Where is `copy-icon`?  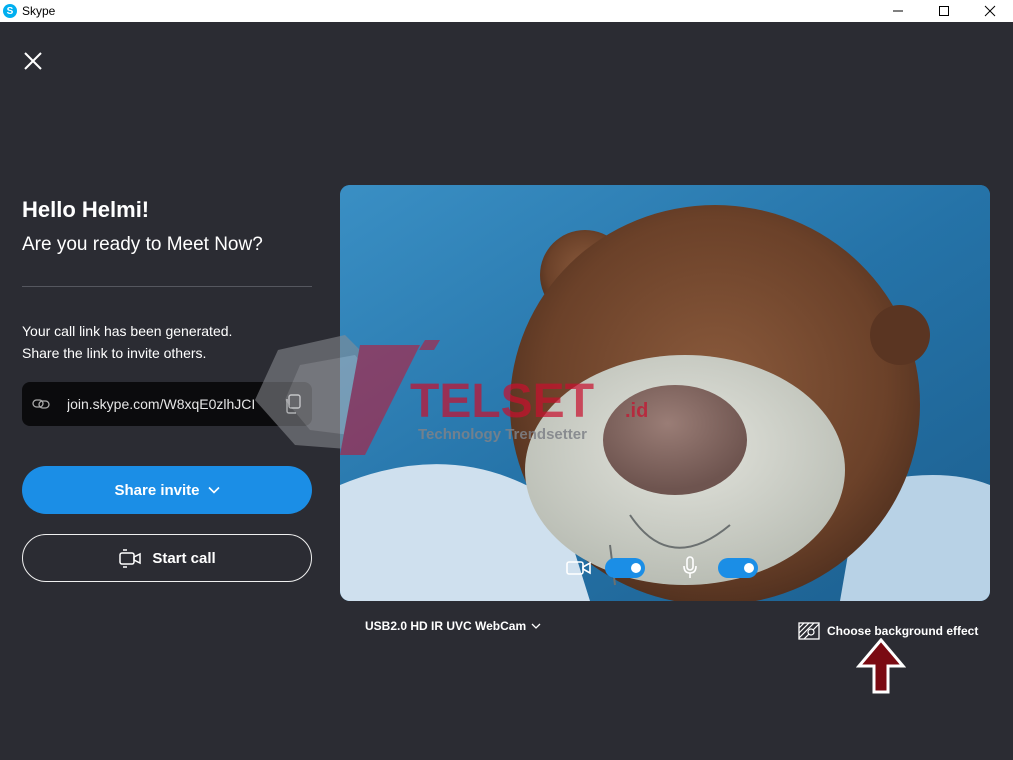
copy-icon is located at coordinates (293, 404).